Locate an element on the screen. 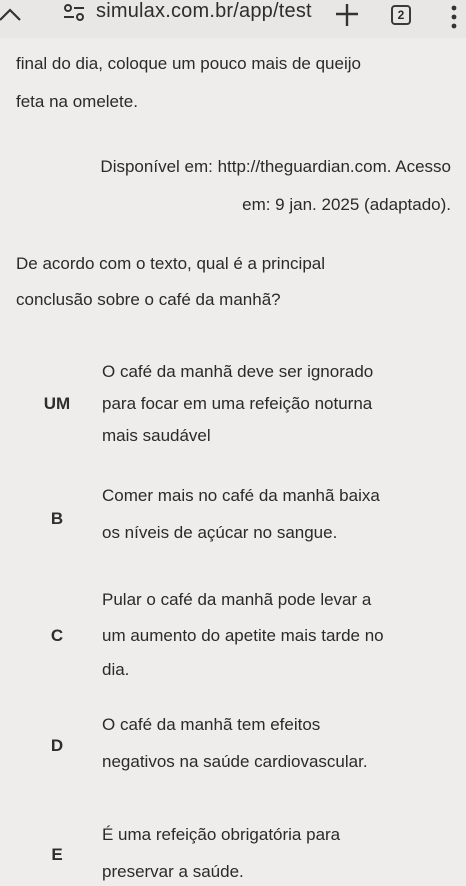 The image size is (466, 886). home-icon is located at coordinates (15, 13).